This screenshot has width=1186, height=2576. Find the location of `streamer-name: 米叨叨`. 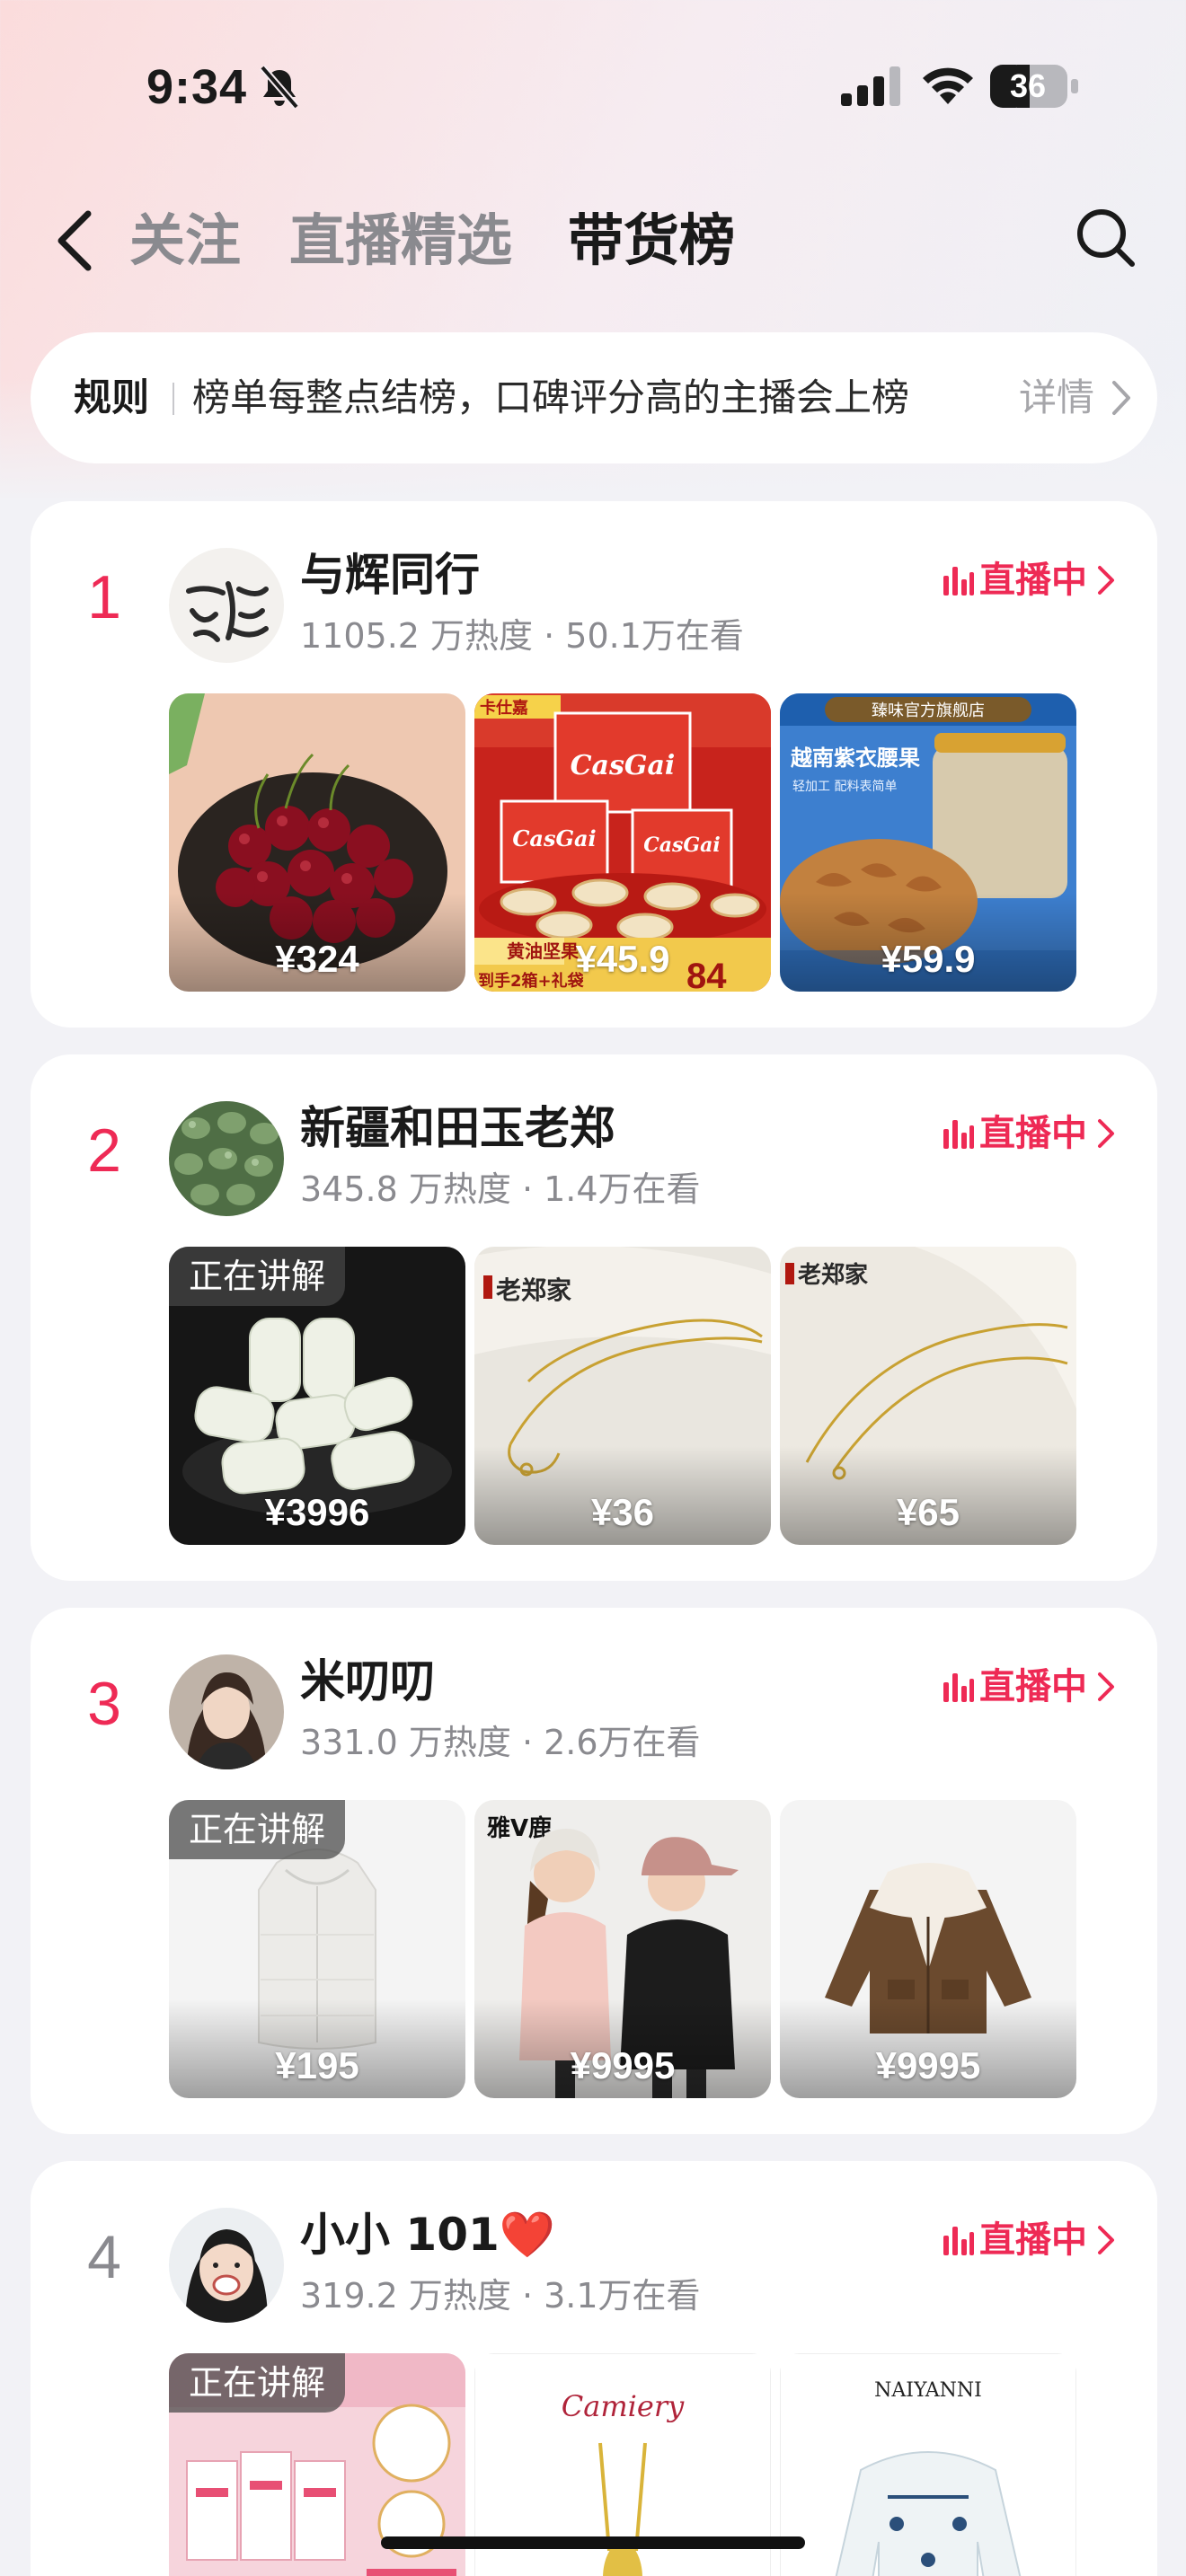

streamer-name: 米叨叨 is located at coordinates (367, 1681).